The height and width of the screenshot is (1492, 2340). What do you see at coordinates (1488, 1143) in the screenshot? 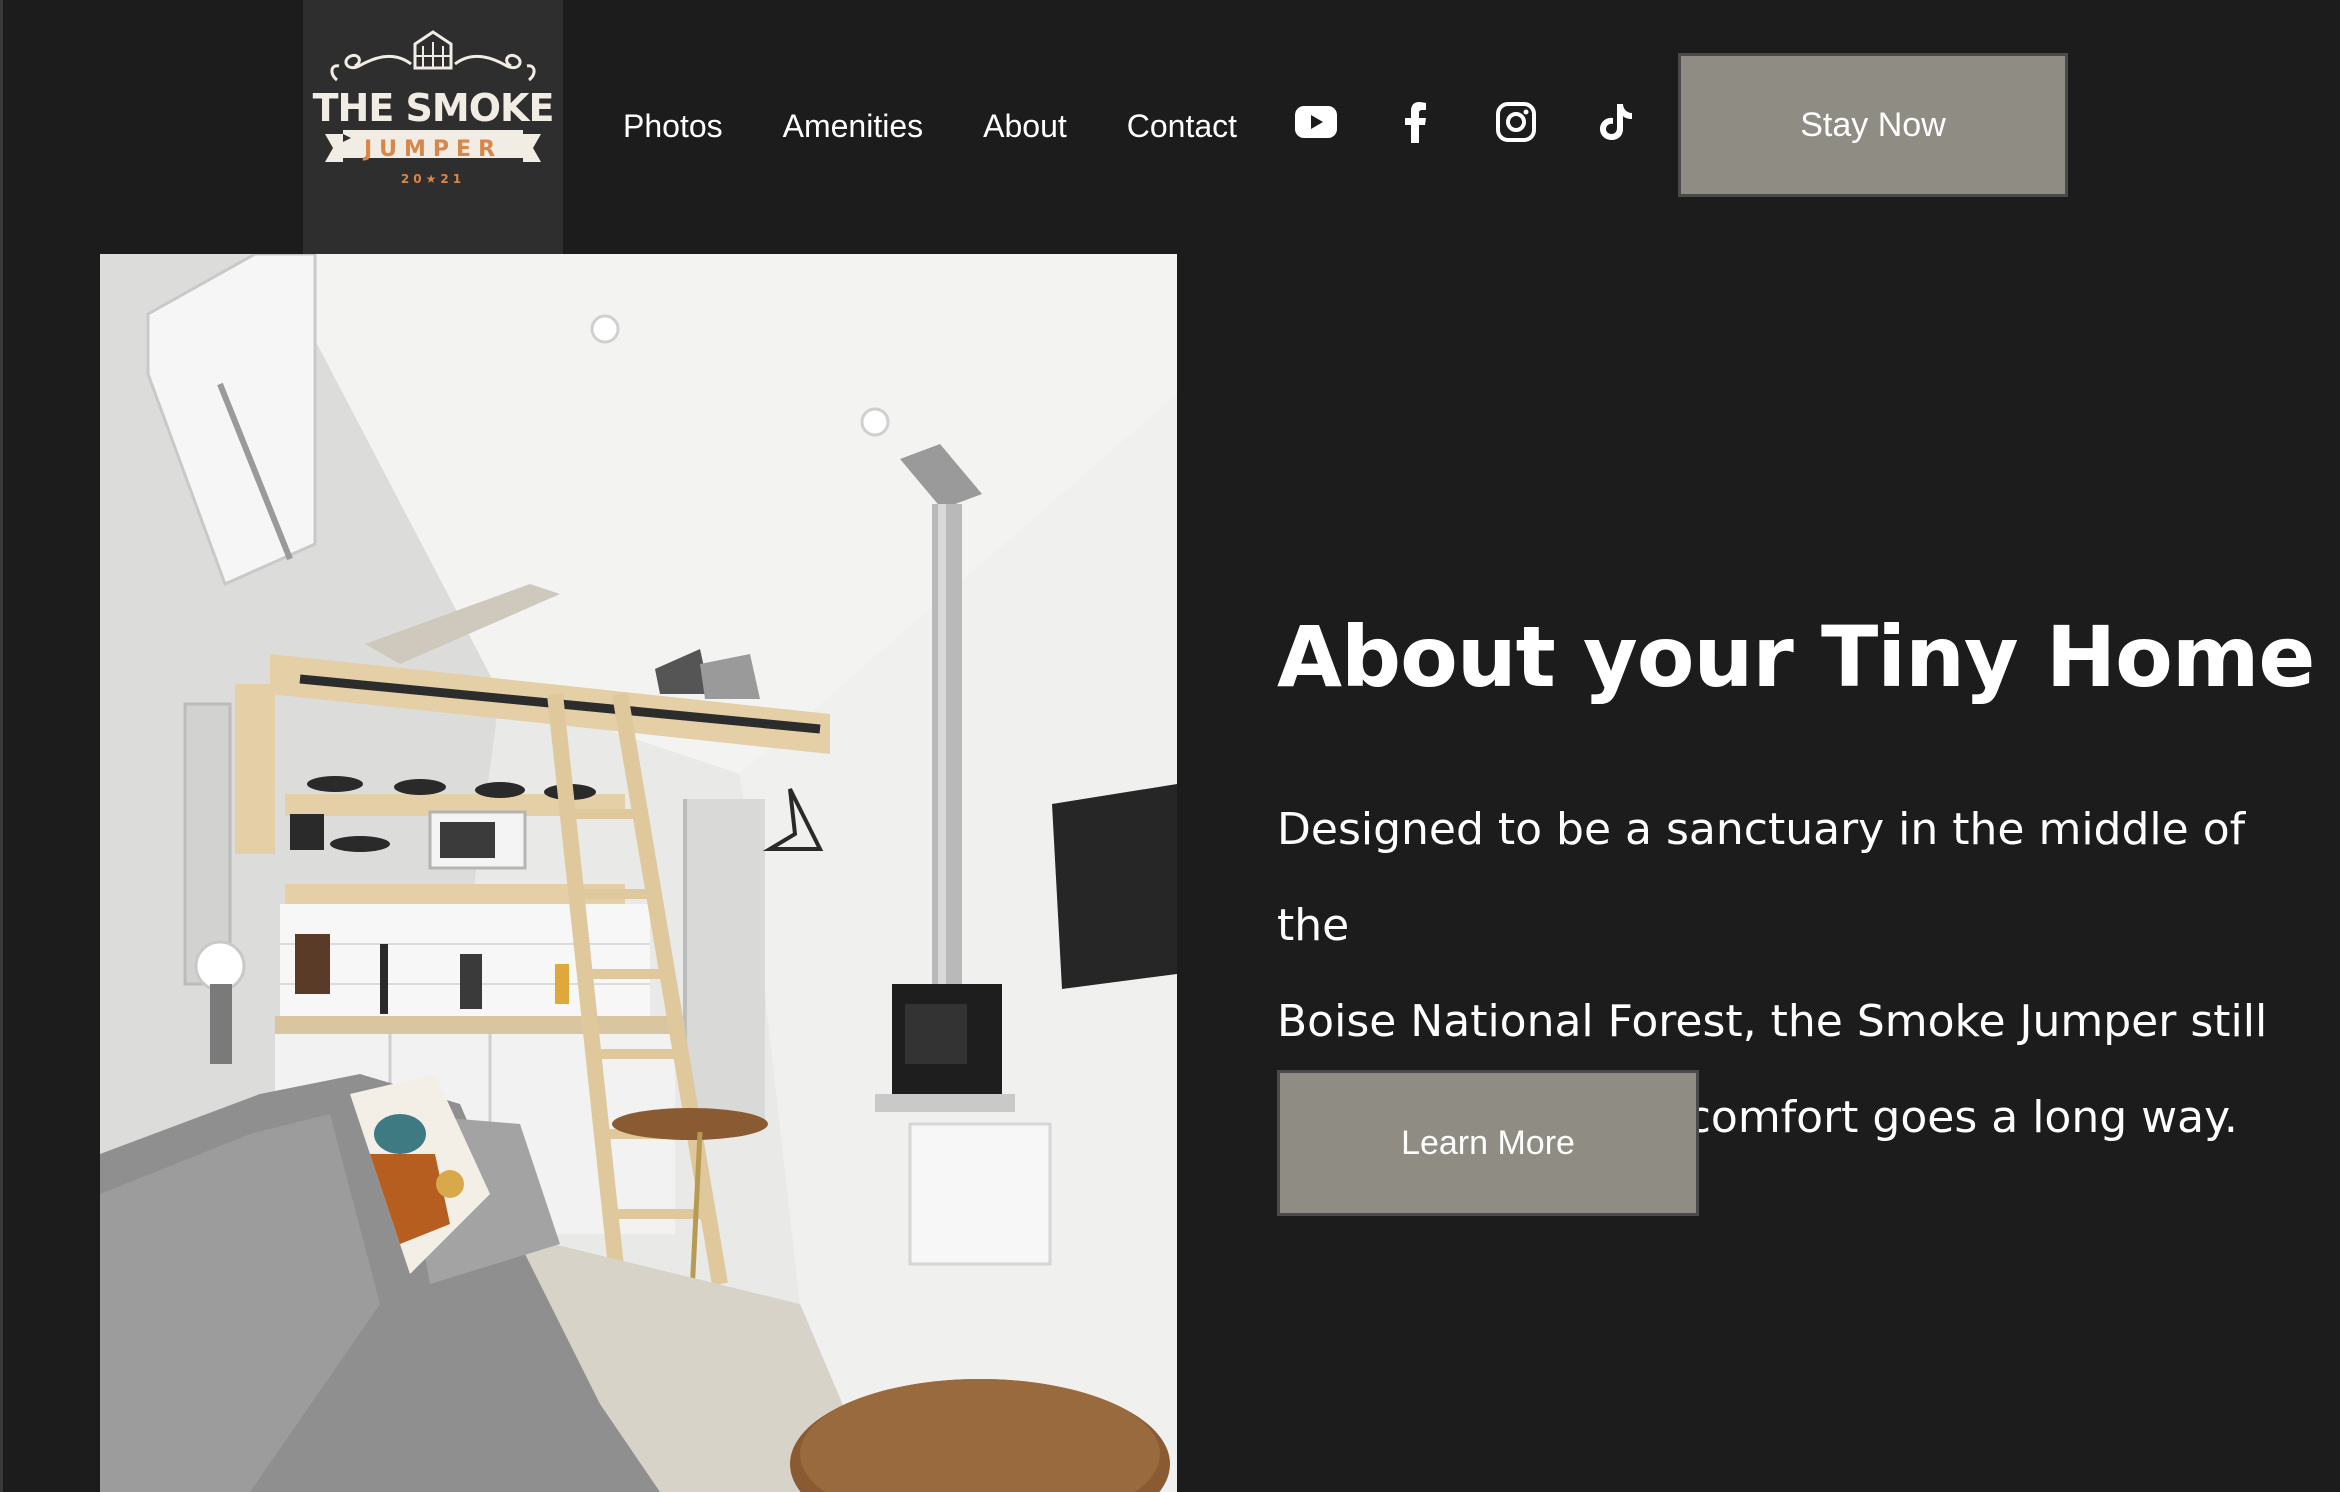
I see `learn-more-button: Learn More` at bounding box center [1488, 1143].